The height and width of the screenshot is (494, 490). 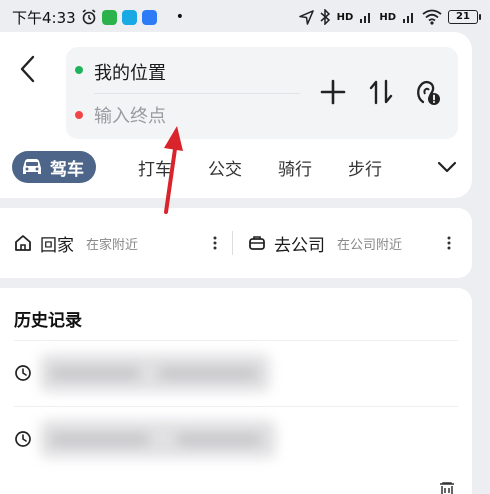 What do you see at coordinates (295, 167) in the screenshot?
I see `tab-cycling: 骑行` at bounding box center [295, 167].